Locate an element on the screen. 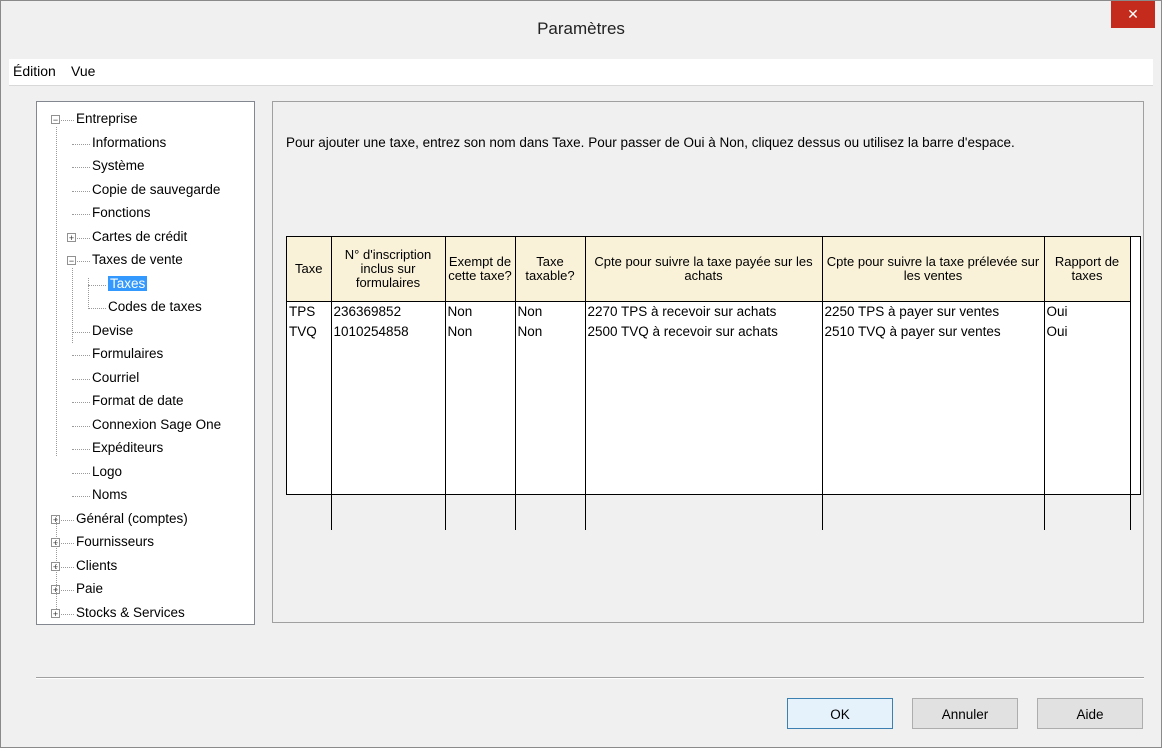 This screenshot has width=1162, height=748. tree-item: Général (comptes) is located at coordinates (132, 519).